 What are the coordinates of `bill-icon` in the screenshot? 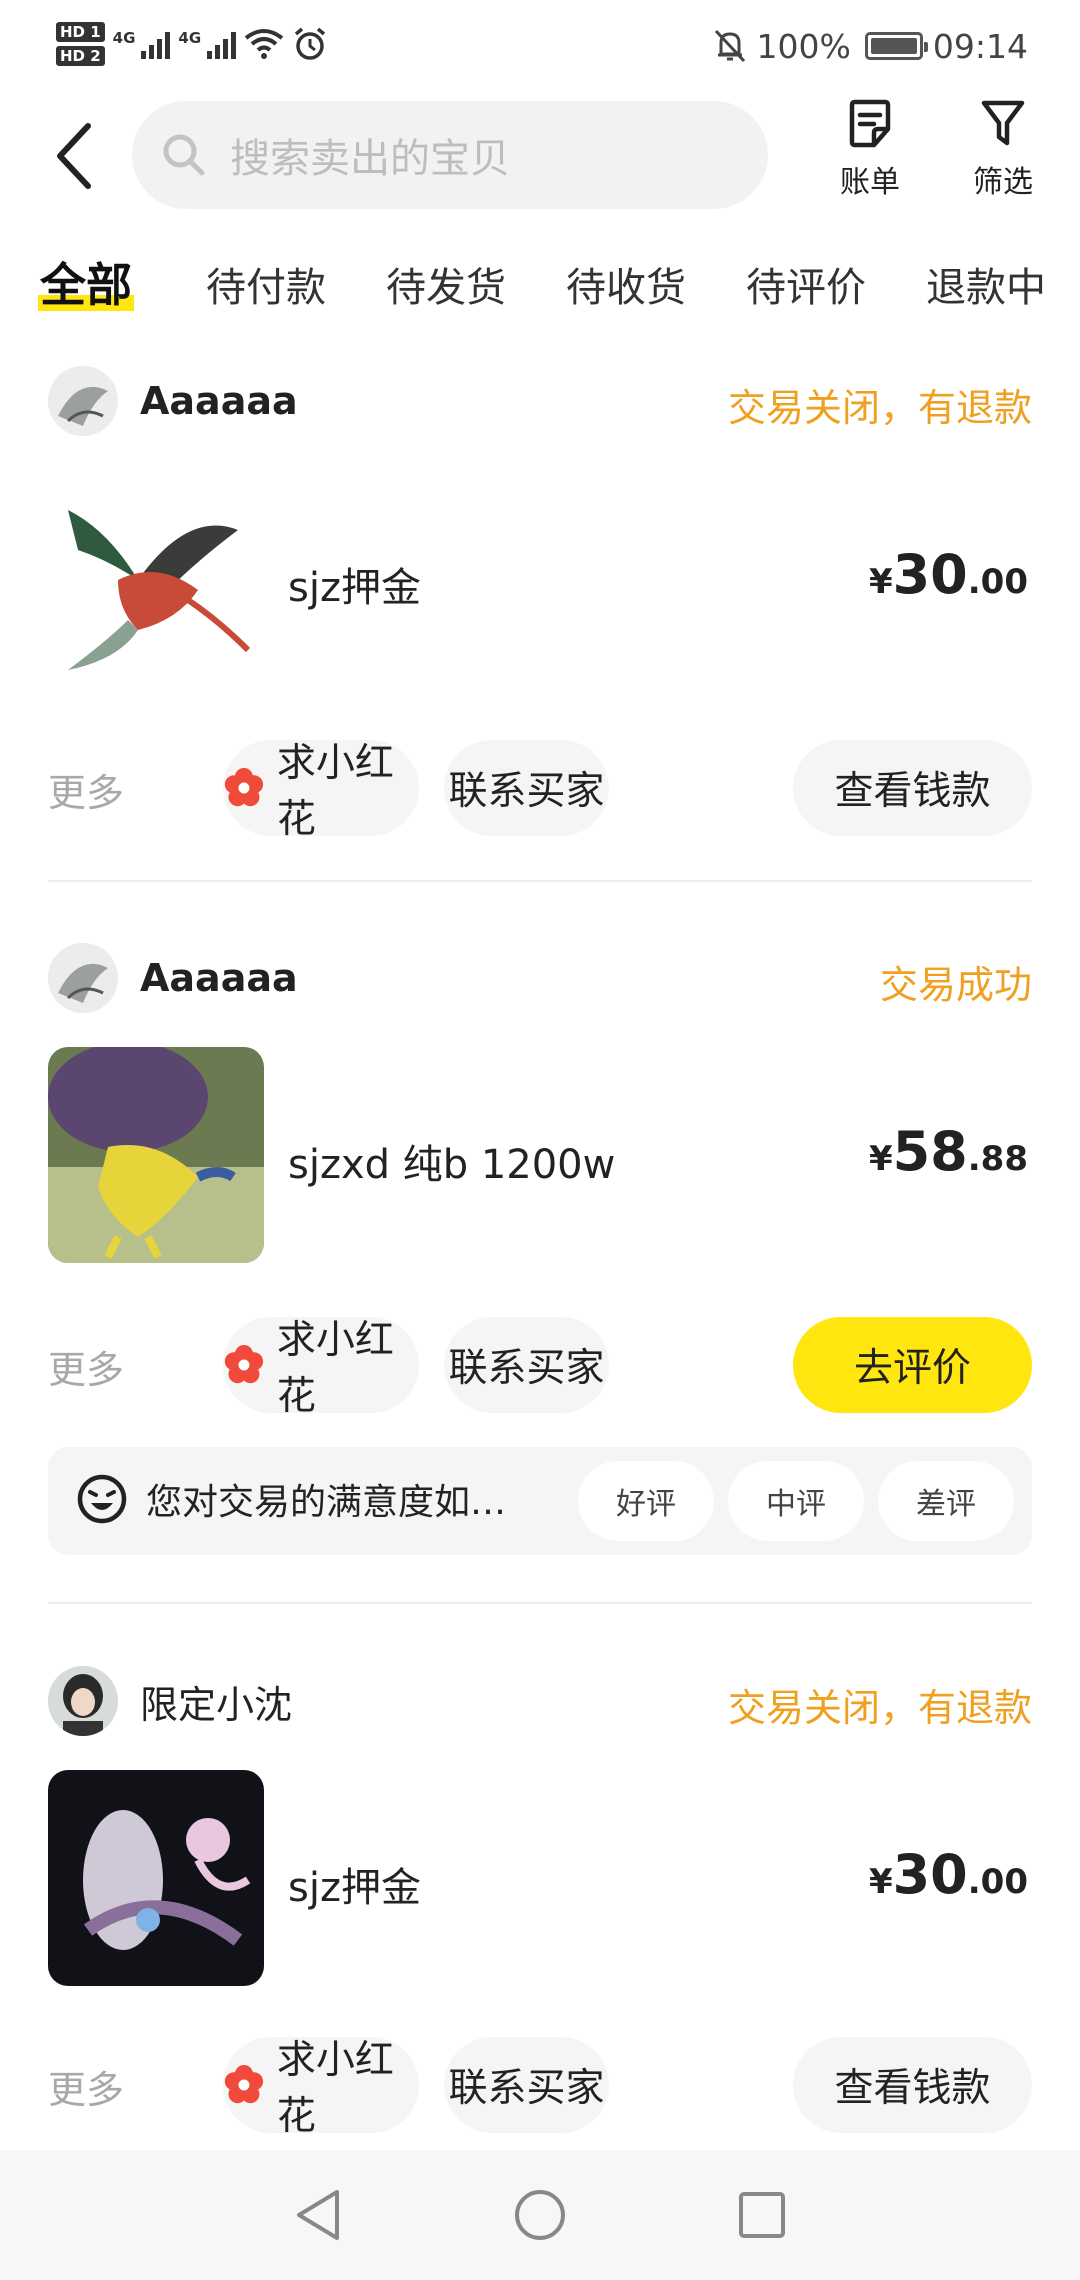 It's located at (870, 123).